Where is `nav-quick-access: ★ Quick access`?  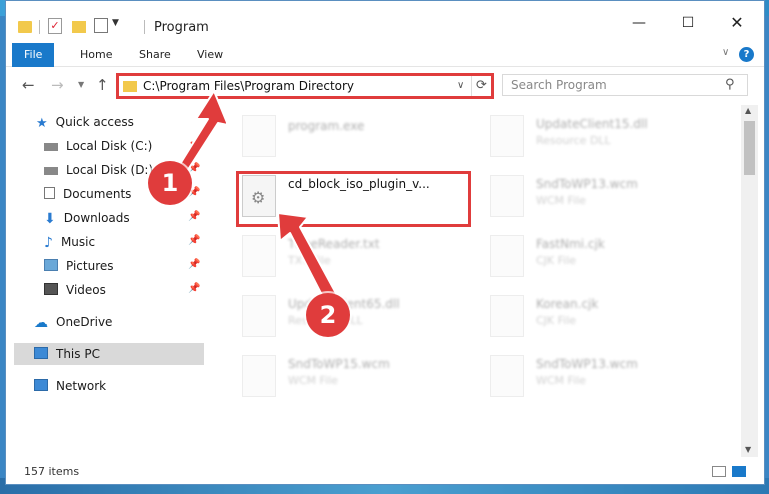
nav-quick-access: ★ Quick access is located at coordinates (85, 122).